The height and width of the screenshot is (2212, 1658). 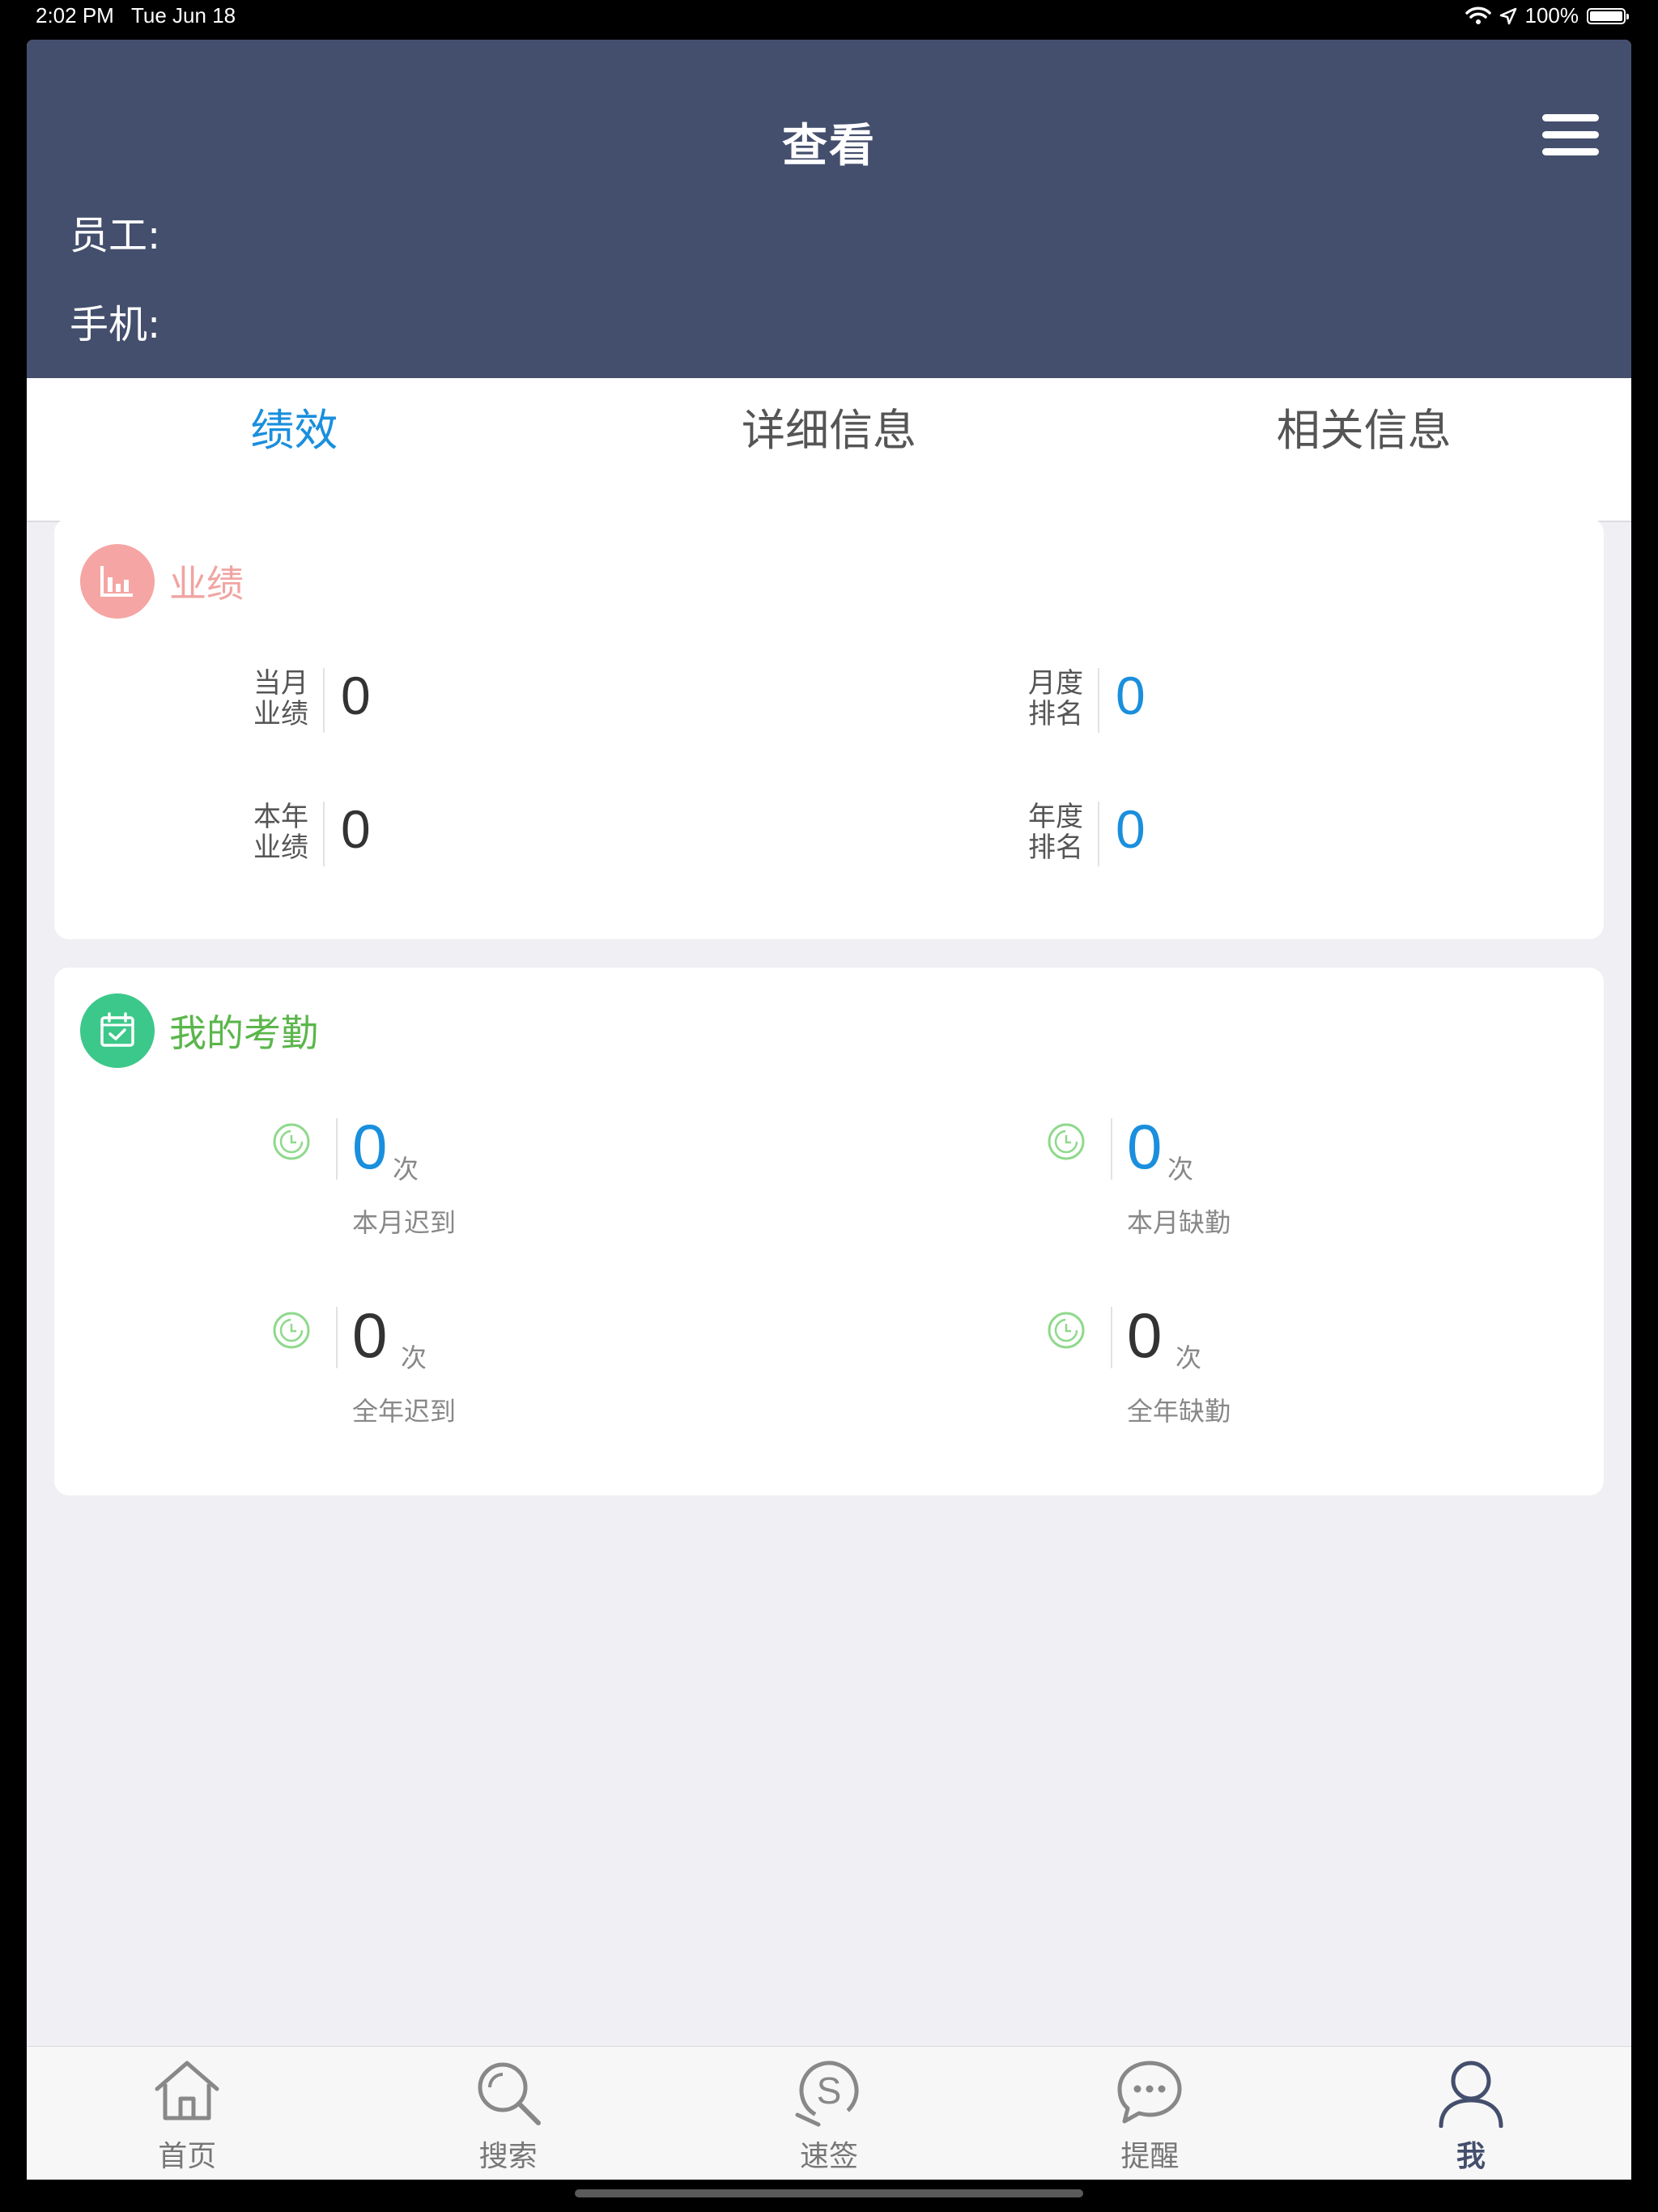 I want to click on bar-chart-icon, so click(x=117, y=581).